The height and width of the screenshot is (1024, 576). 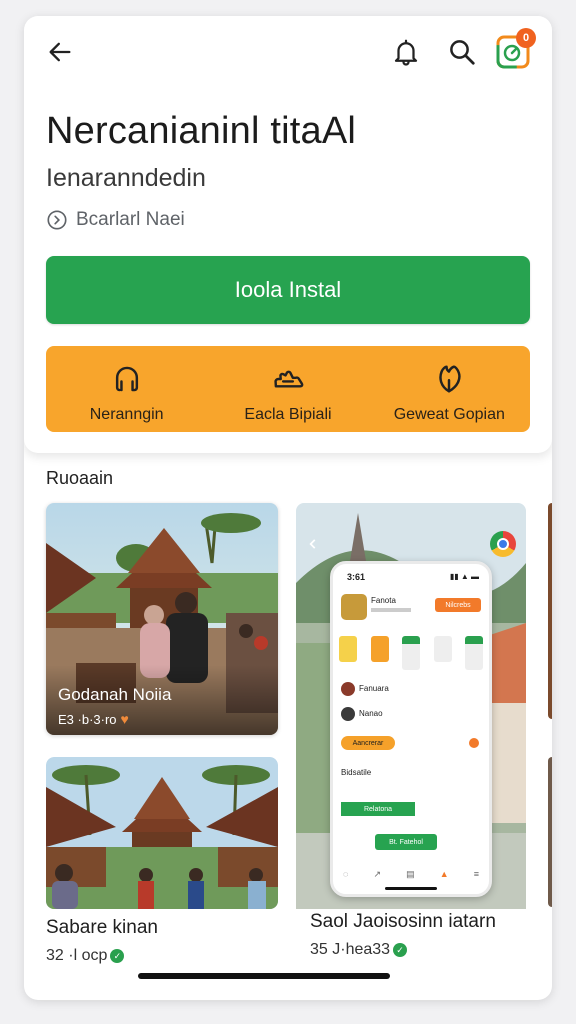 What do you see at coordinates (162, 619) in the screenshot?
I see `screenshot-card-1: Godanah Noiia E3 ·b·3·ro ♥` at bounding box center [162, 619].